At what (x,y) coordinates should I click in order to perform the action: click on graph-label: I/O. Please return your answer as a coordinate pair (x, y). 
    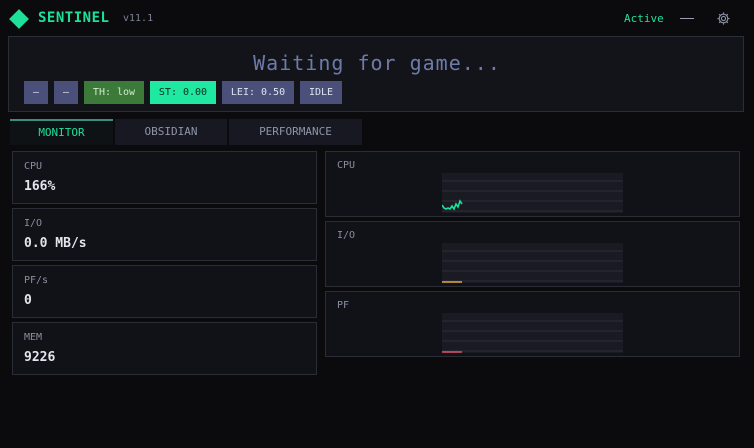
    Looking at the image, I should click on (346, 235).